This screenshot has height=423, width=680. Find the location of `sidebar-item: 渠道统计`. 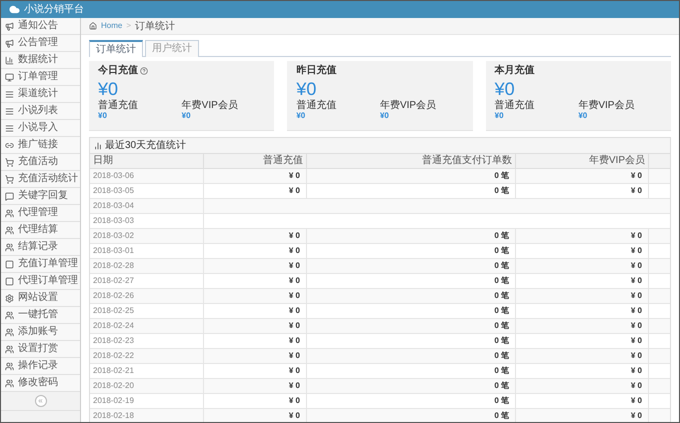

sidebar-item: 渠道统计 is located at coordinates (40, 94).